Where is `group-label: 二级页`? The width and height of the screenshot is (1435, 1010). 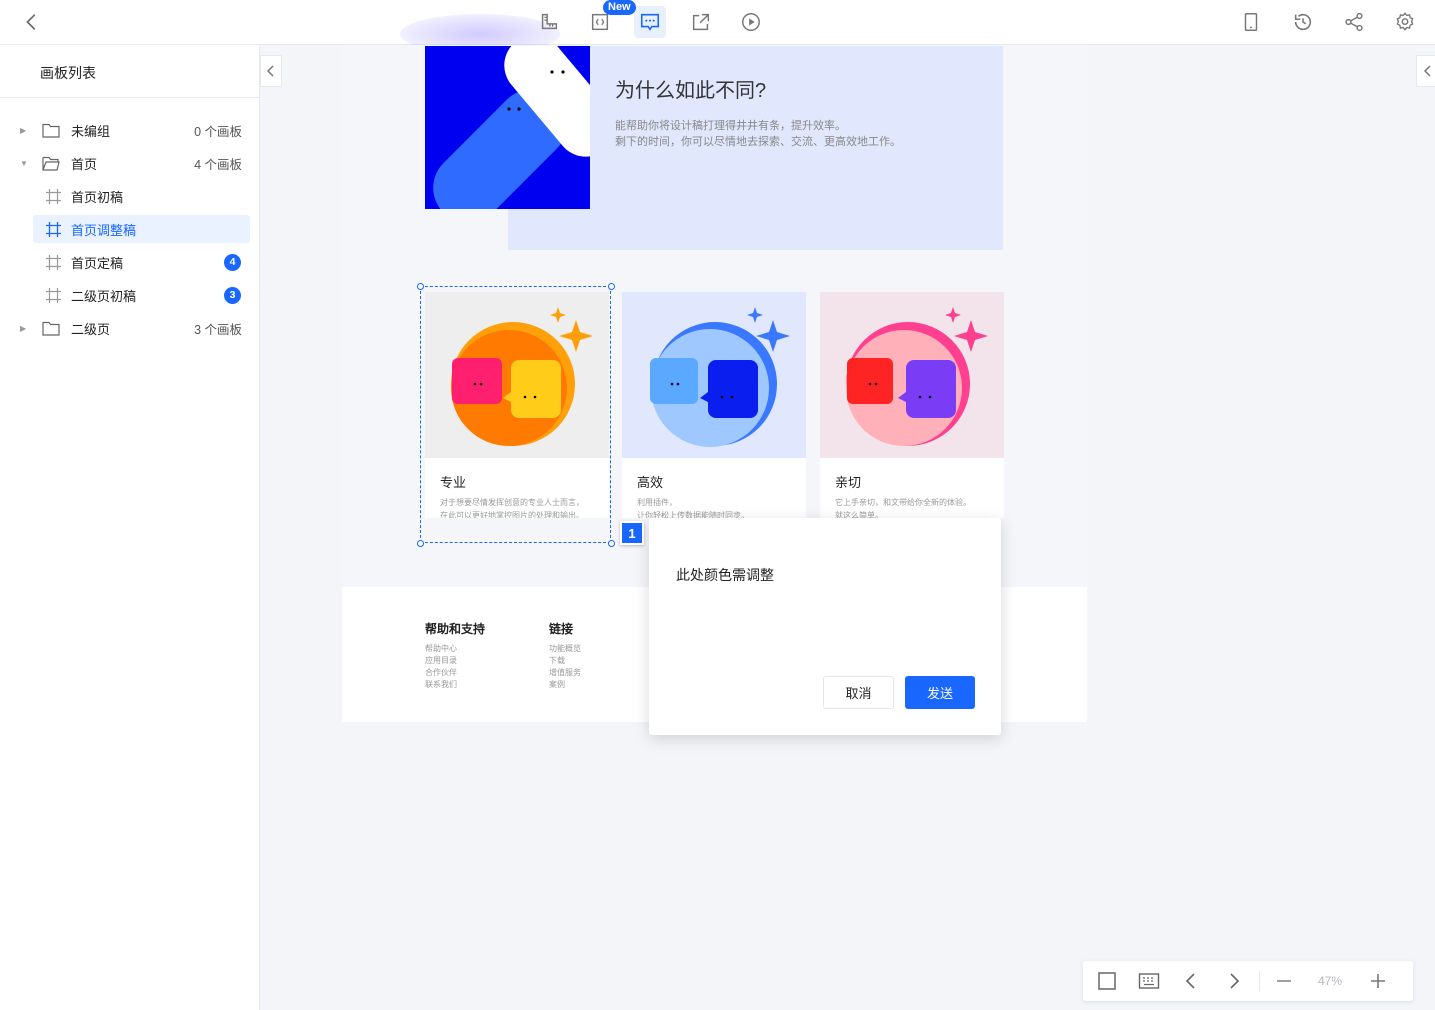
group-label: 二级页 is located at coordinates (91, 329).